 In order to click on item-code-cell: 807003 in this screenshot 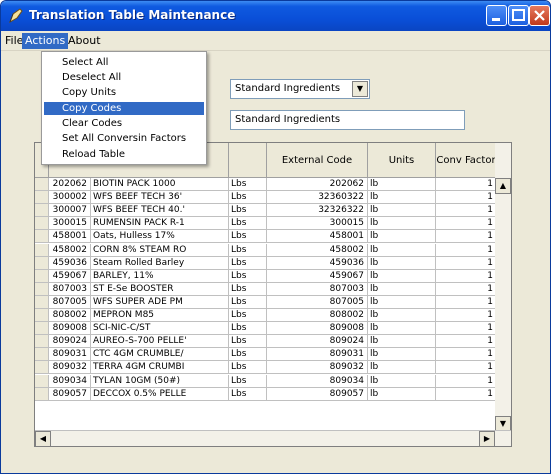, I will do `click(70, 289)`.